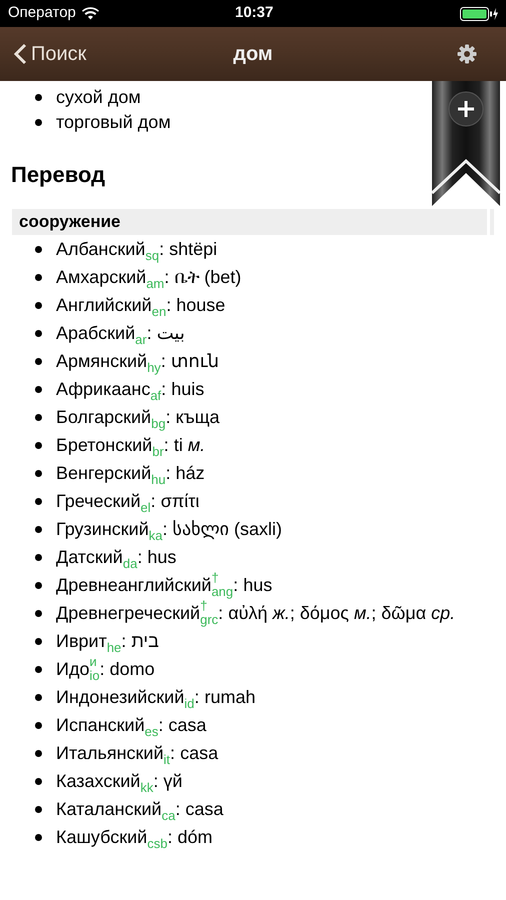  I want to click on wifi-icon, so click(90, 13).